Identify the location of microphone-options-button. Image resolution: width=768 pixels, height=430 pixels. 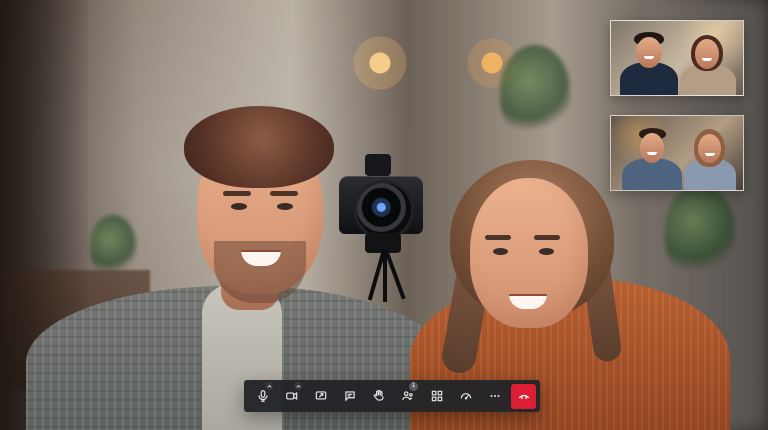
(269, 386).